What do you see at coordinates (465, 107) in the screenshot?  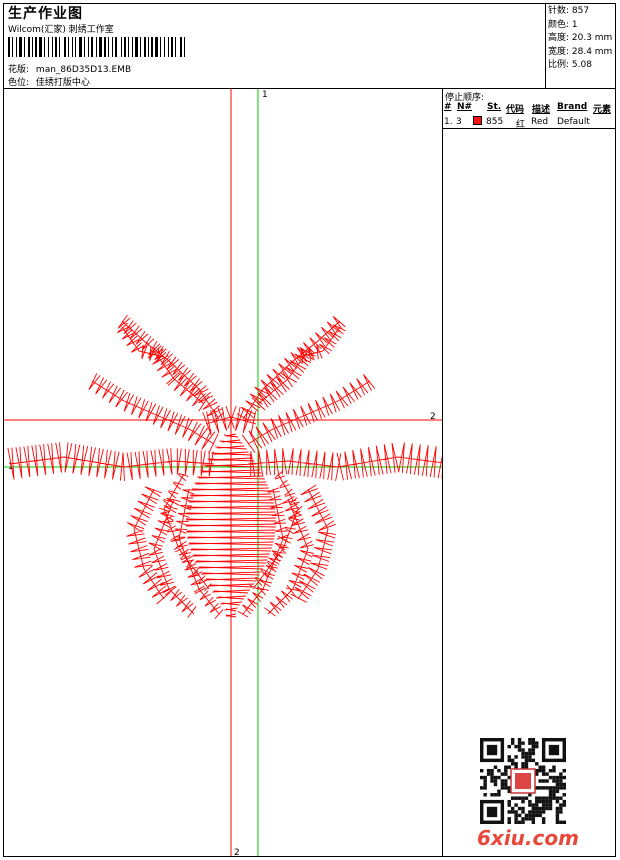 I see `col-header-needle: N#` at bounding box center [465, 107].